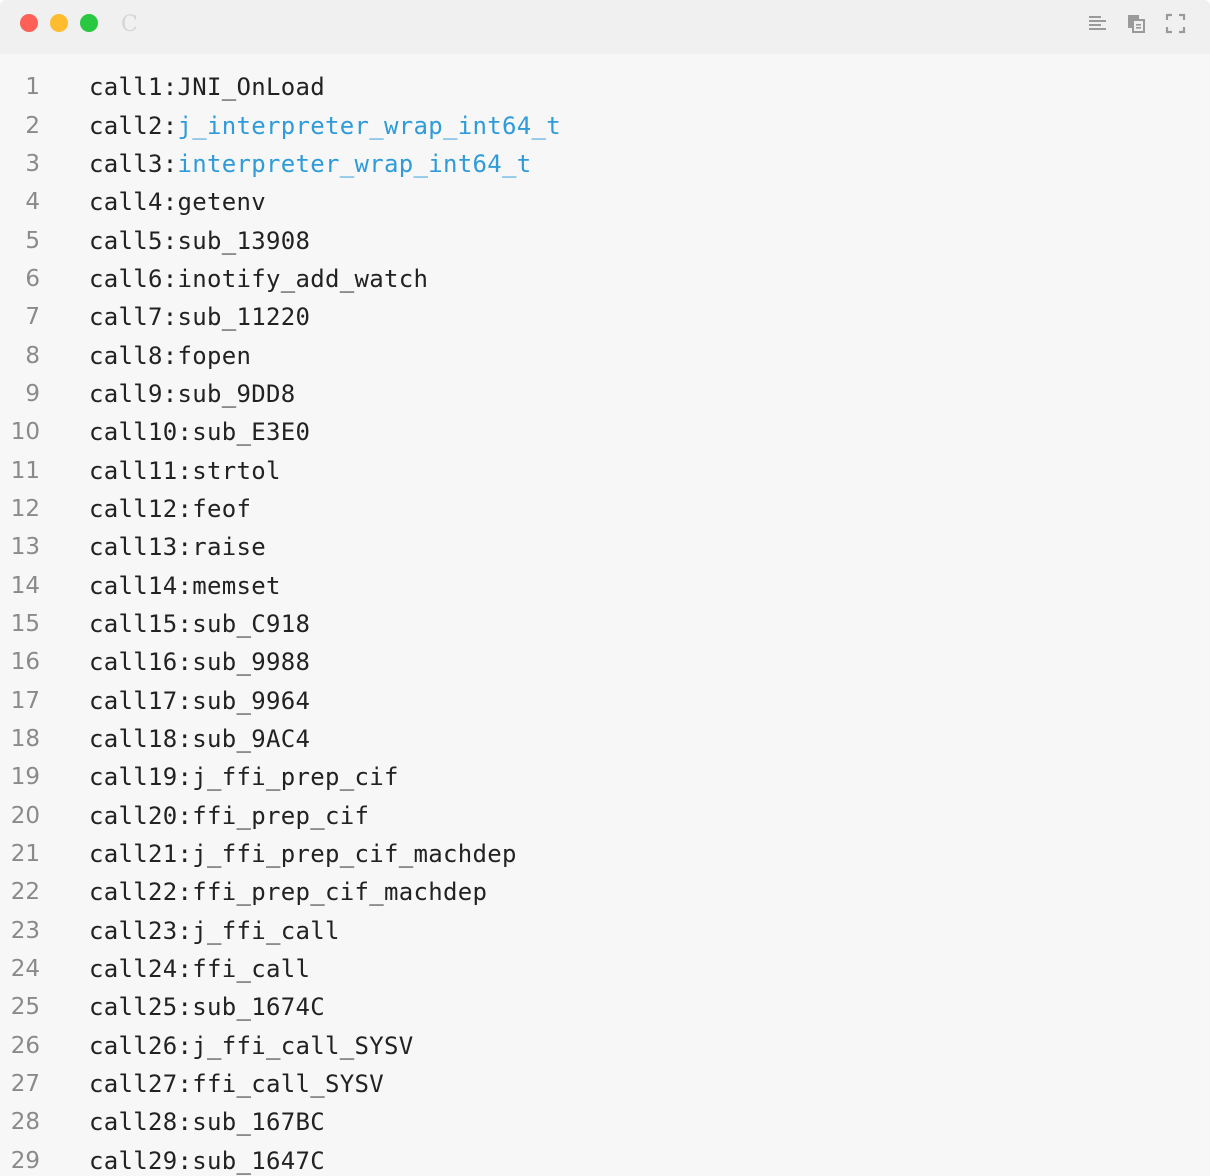 Image resolution: width=1210 pixels, height=1176 pixels. Describe the element at coordinates (25, 585) in the screenshot. I see `line-number: 14` at that location.